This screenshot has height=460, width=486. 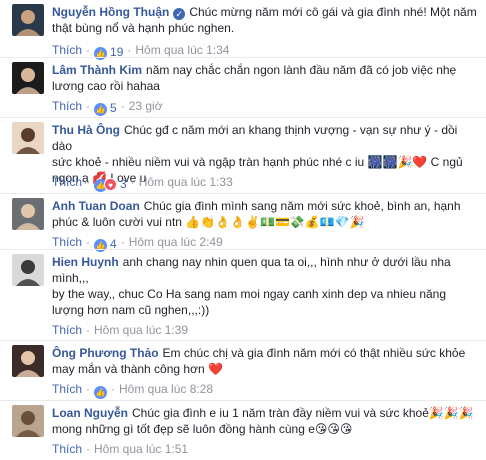 I want to click on love-reaction-icon: ♥, so click(x=111, y=184).